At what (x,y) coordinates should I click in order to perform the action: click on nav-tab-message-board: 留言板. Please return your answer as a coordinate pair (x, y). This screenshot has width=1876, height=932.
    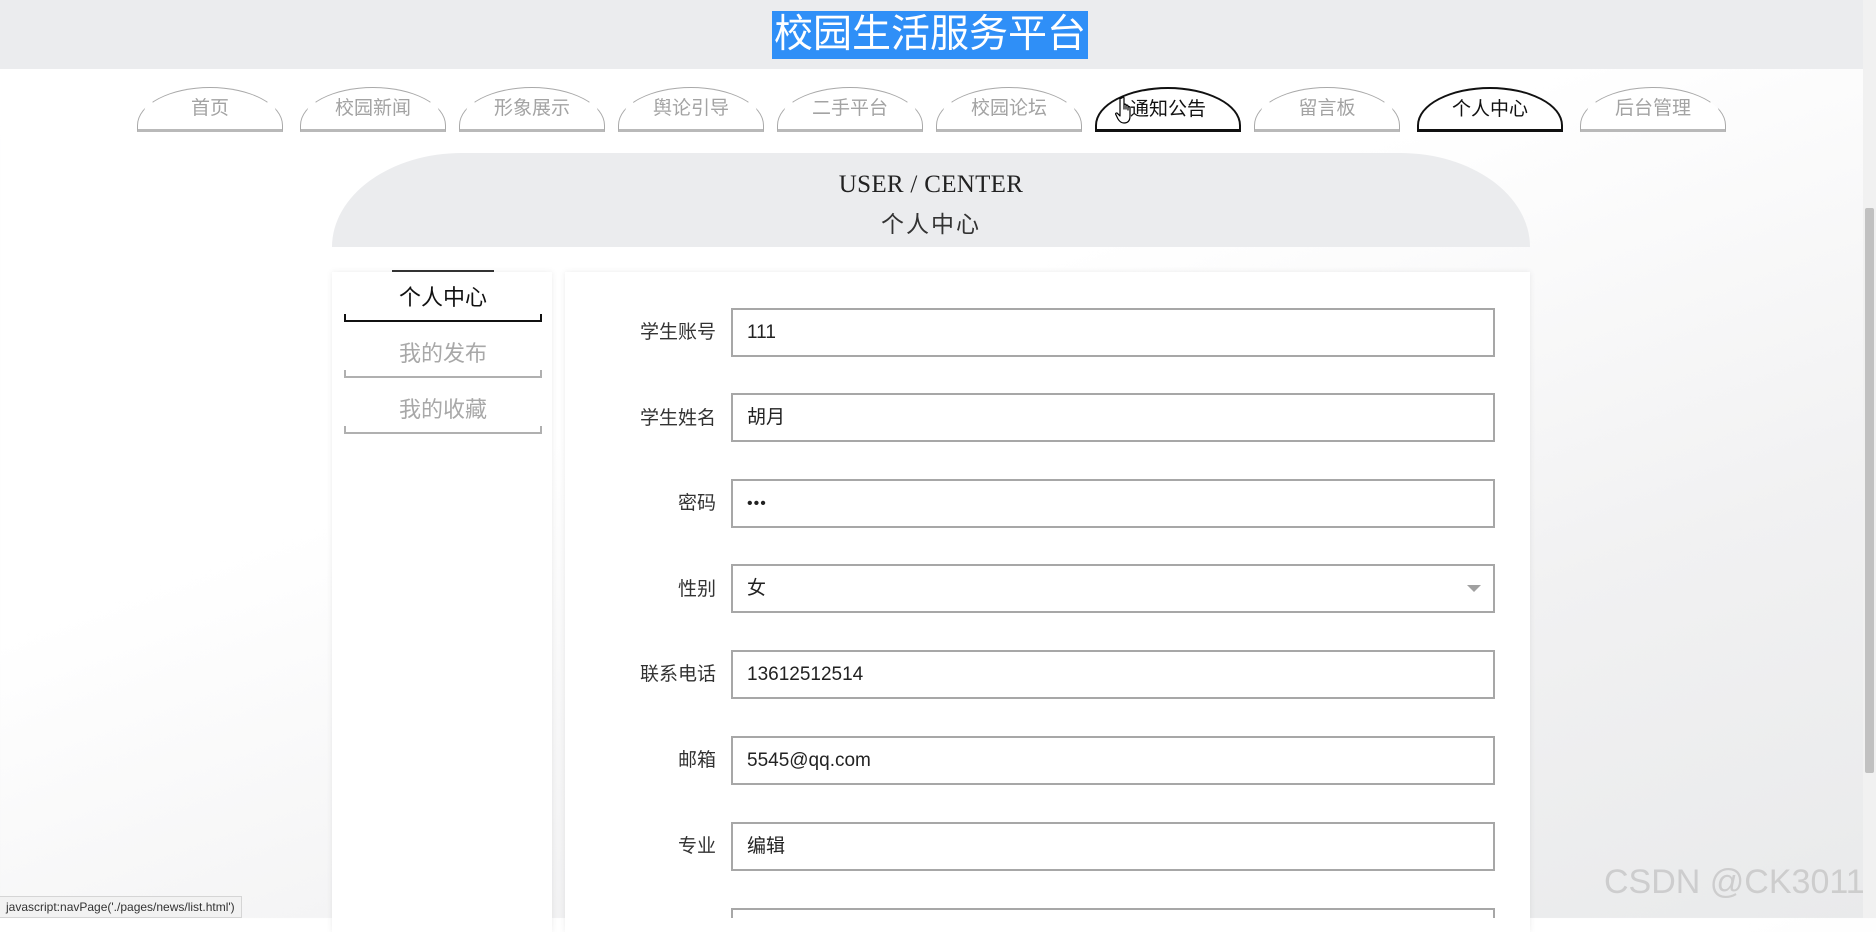
    Looking at the image, I should click on (1327, 109).